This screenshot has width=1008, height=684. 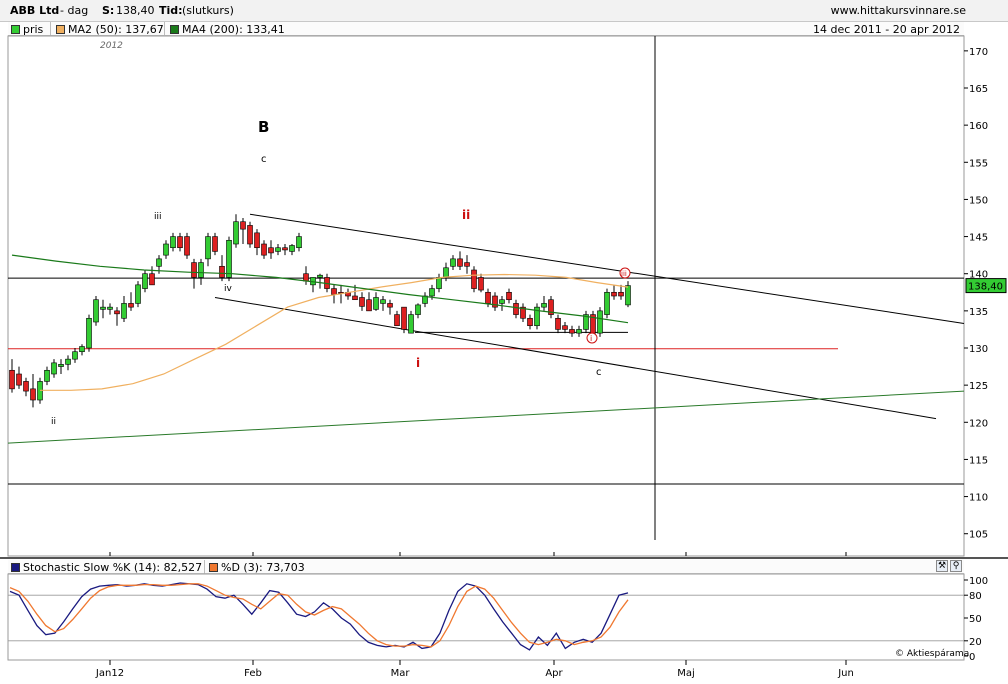 I want to click on x-tick-label: Mar, so click(x=401, y=673).